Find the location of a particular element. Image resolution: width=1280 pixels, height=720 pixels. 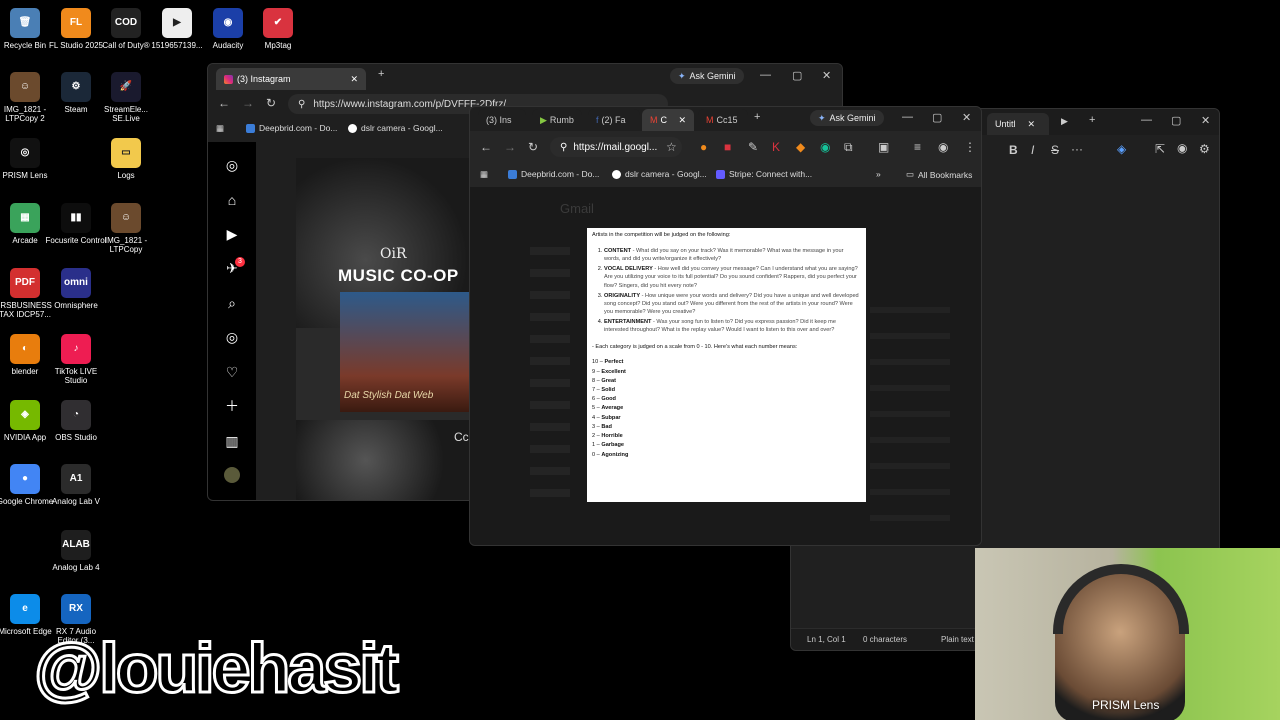

explore-icon: ◎ is located at coordinates (232, 337).